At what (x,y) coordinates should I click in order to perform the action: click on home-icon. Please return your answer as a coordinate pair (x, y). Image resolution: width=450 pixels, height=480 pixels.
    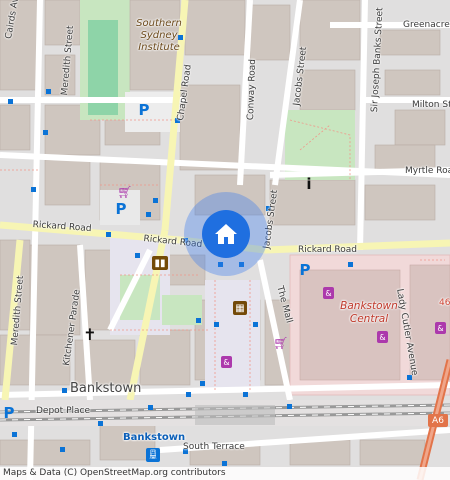
    Looking at the image, I should click on (226, 234).